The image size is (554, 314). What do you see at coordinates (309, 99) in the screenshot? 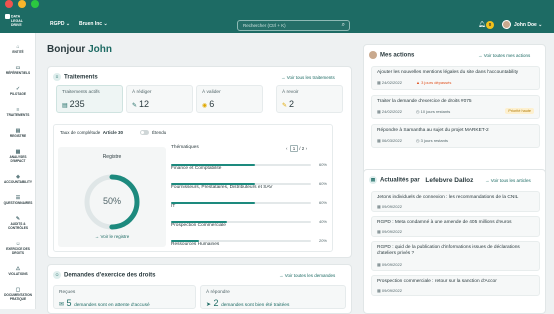
I see `stat-a-revoir: À revoir ✎ 2` at bounding box center [309, 99].